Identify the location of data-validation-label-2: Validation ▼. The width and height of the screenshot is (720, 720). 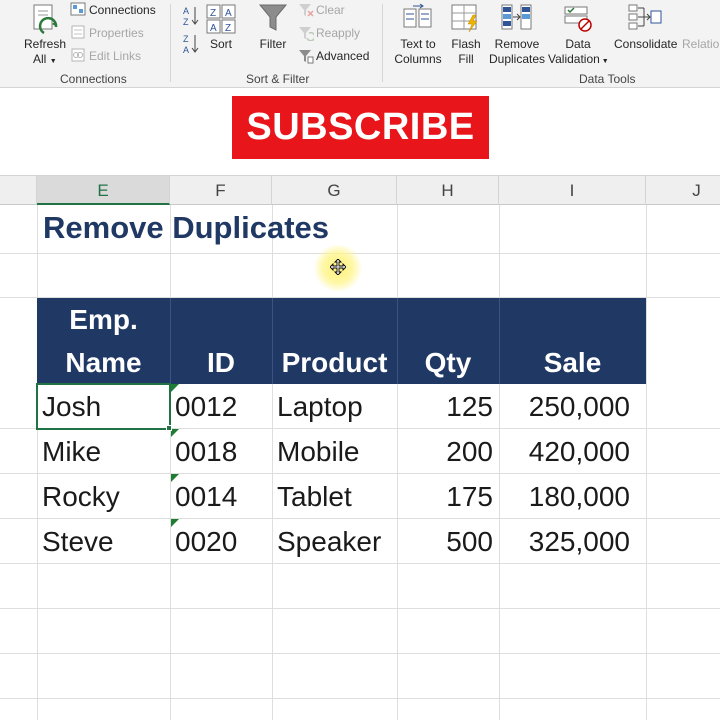
(578, 59).